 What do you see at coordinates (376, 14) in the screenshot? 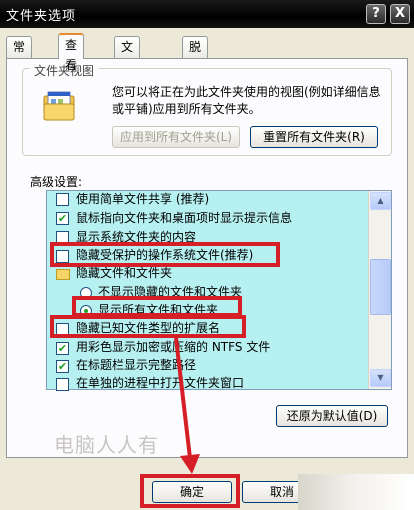
I see `help-button: ?` at bounding box center [376, 14].